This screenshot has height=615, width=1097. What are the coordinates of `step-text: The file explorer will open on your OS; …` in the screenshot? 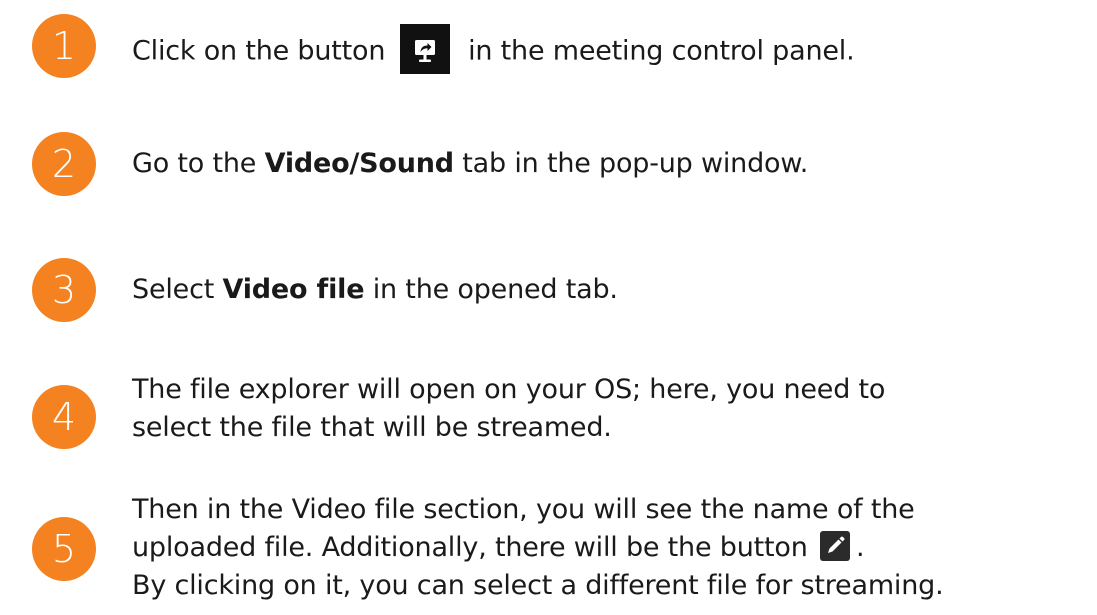 It's located at (508, 409).